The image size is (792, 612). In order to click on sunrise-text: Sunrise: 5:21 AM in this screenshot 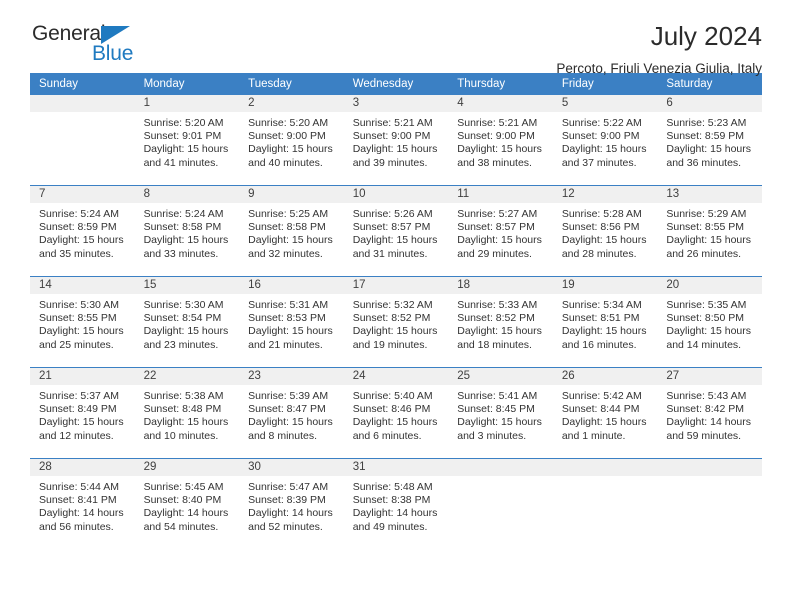, I will do `click(392, 123)`.